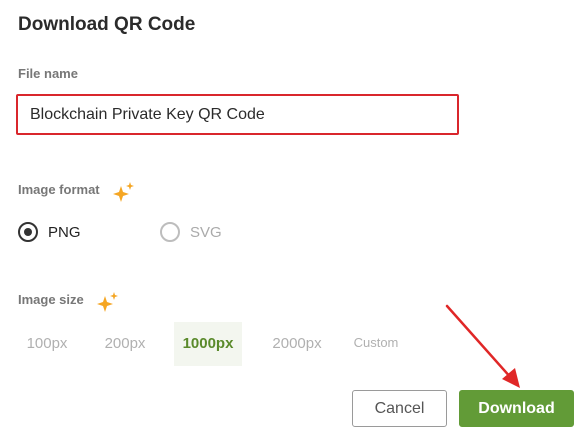 The image size is (579, 436). Describe the element at coordinates (376, 344) in the screenshot. I see `size-option-custom: Custom` at that location.